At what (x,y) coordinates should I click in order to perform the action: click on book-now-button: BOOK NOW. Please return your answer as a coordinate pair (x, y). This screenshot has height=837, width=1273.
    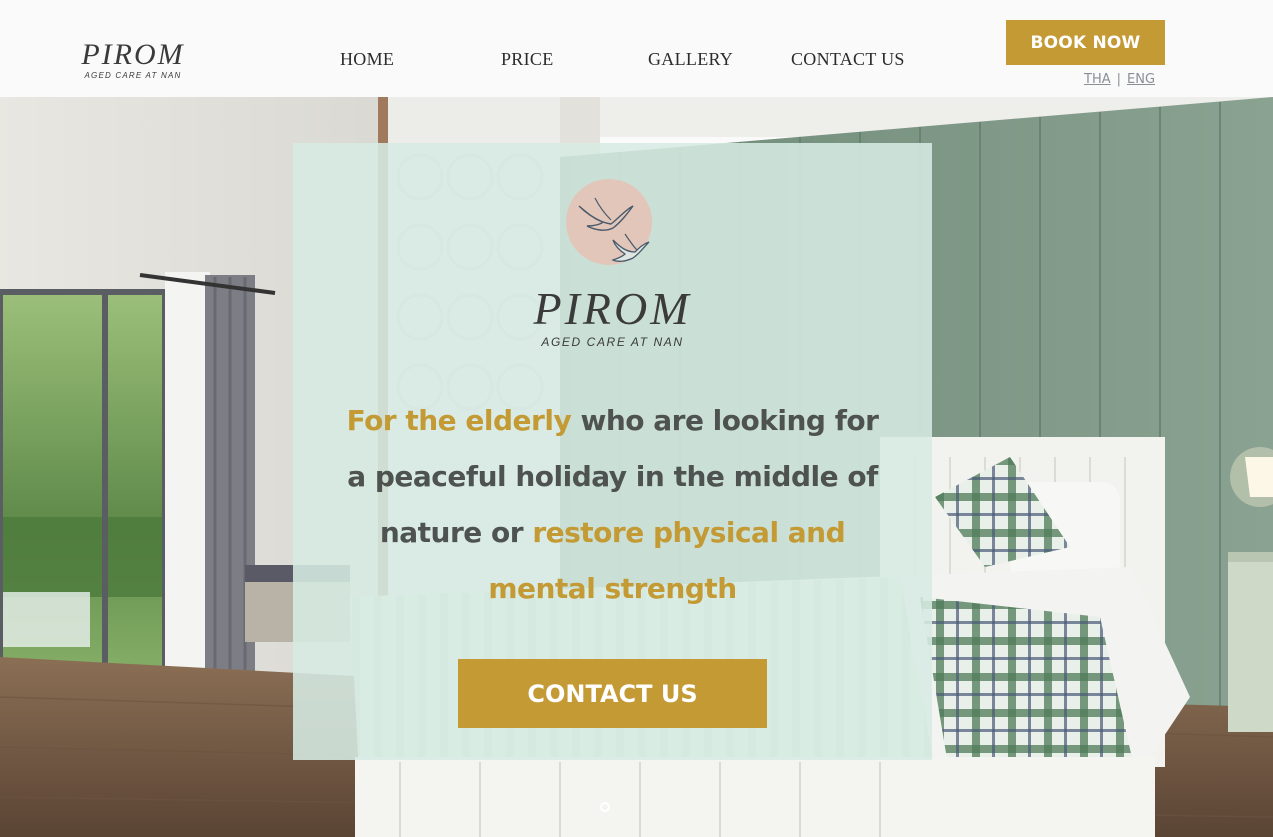
    Looking at the image, I should click on (1085, 42).